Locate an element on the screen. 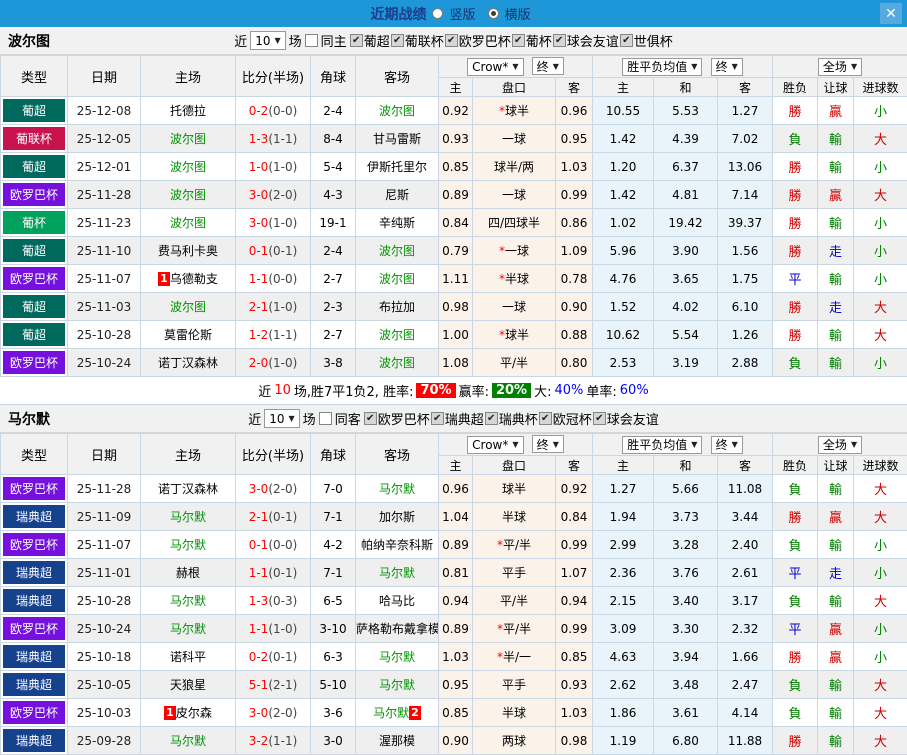 The height and width of the screenshot is (755, 907). handicap-text: 平/半 is located at coordinates (517, 545).